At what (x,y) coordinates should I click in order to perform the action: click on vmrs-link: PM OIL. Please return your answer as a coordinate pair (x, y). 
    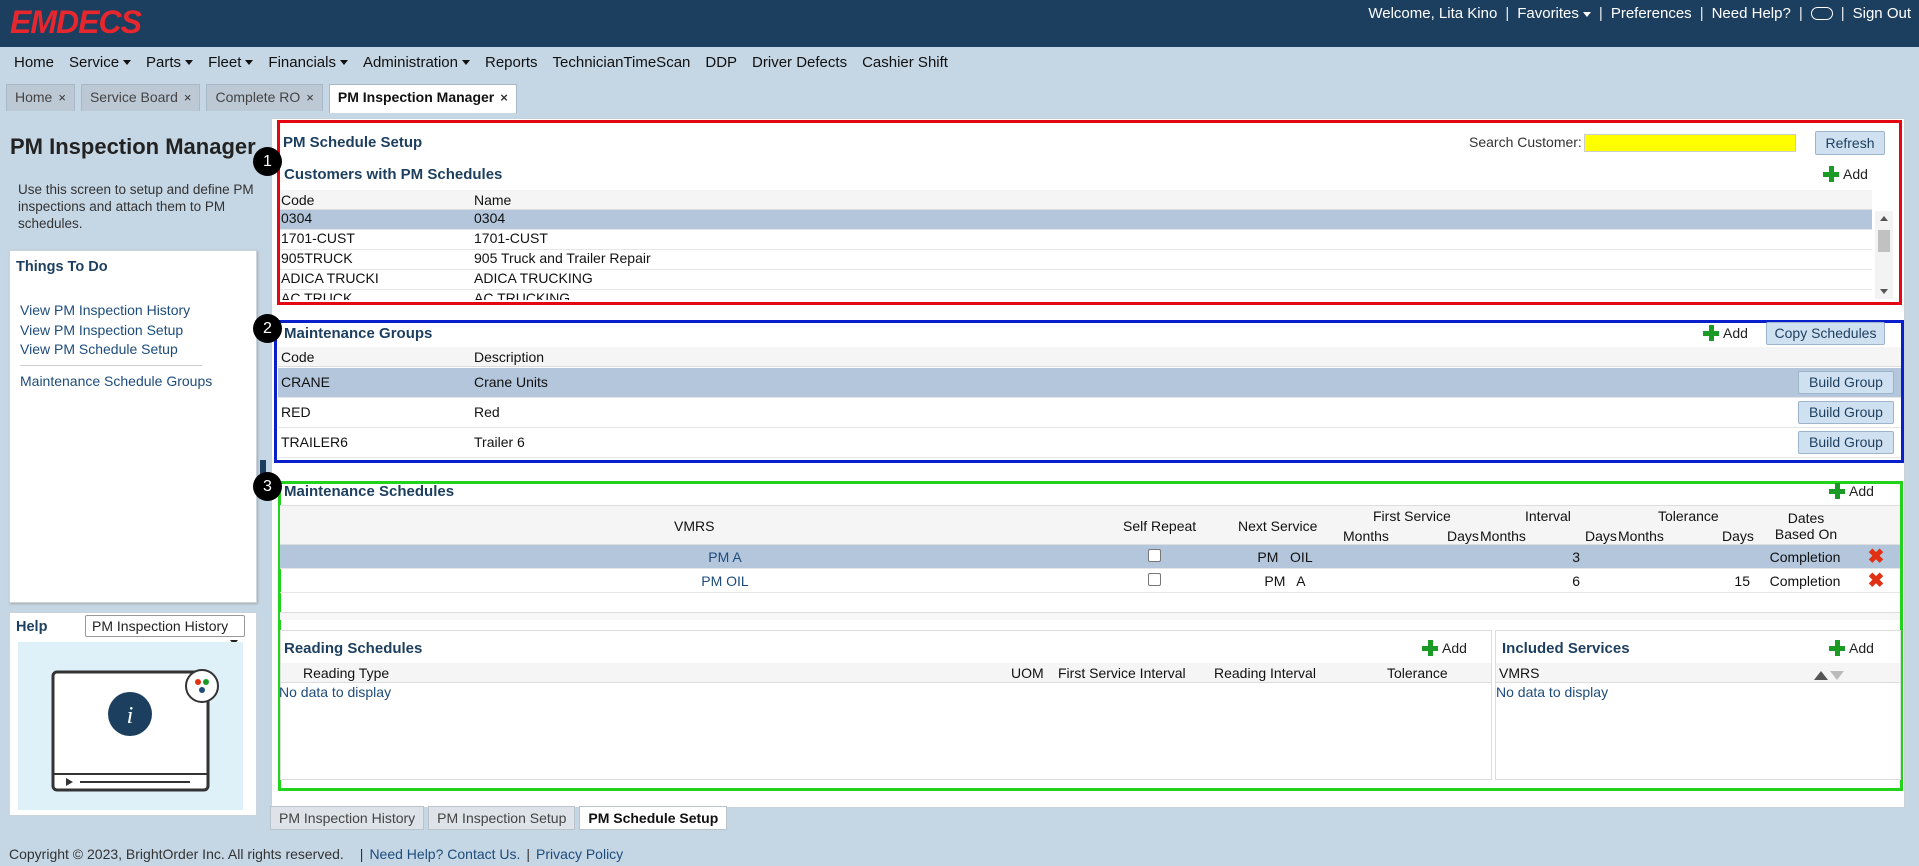
    Looking at the image, I should click on (725, 581).